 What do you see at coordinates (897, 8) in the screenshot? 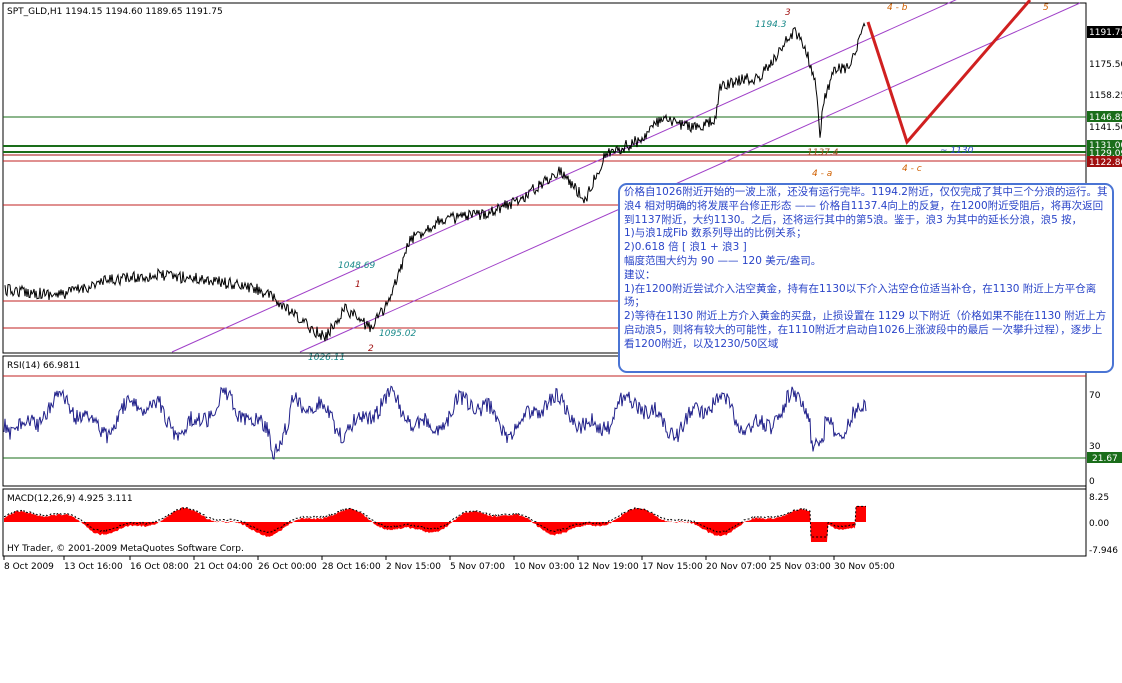
I see `label-wave4b: 4 - b` at bounding box center [897, 8].